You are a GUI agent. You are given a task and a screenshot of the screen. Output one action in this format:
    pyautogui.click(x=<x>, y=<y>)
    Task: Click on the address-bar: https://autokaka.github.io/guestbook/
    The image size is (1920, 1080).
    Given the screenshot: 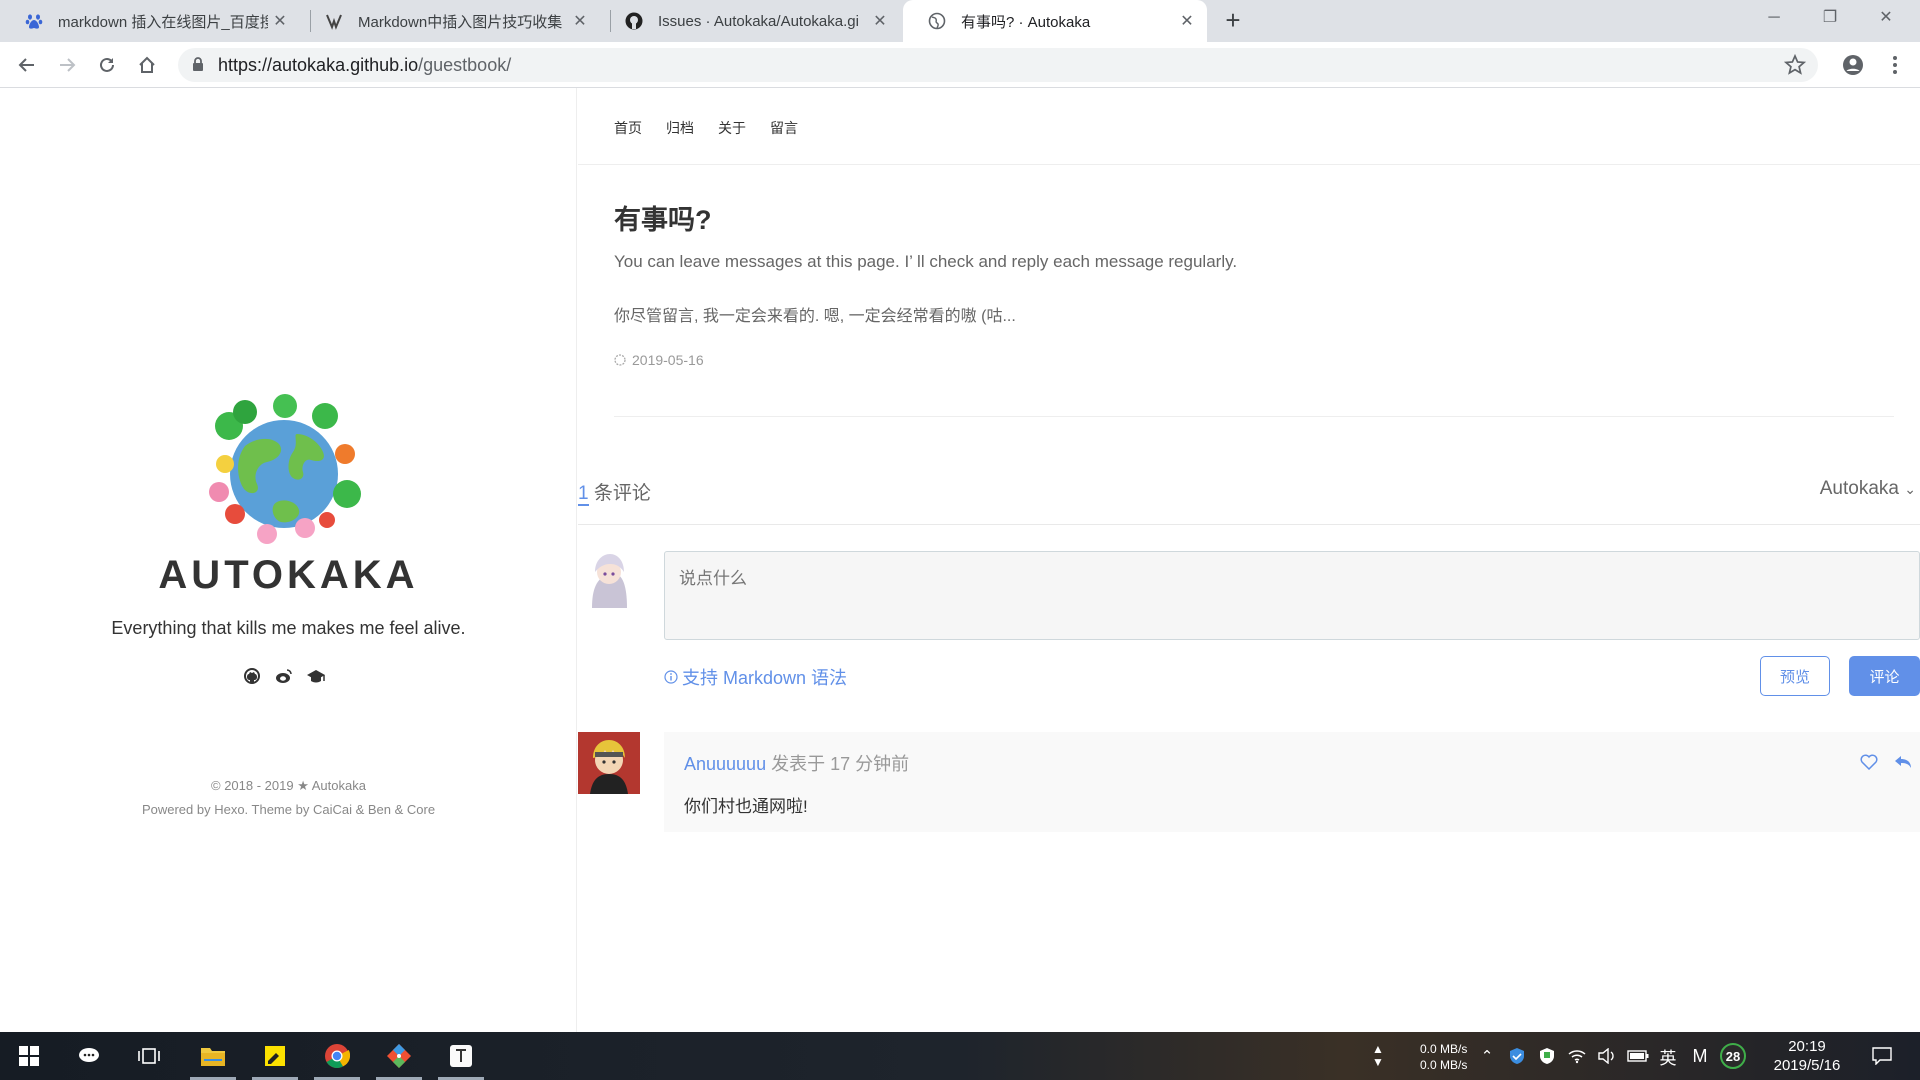 What is the action you would take?
    pyautogui.click(x=998, y=65)
    